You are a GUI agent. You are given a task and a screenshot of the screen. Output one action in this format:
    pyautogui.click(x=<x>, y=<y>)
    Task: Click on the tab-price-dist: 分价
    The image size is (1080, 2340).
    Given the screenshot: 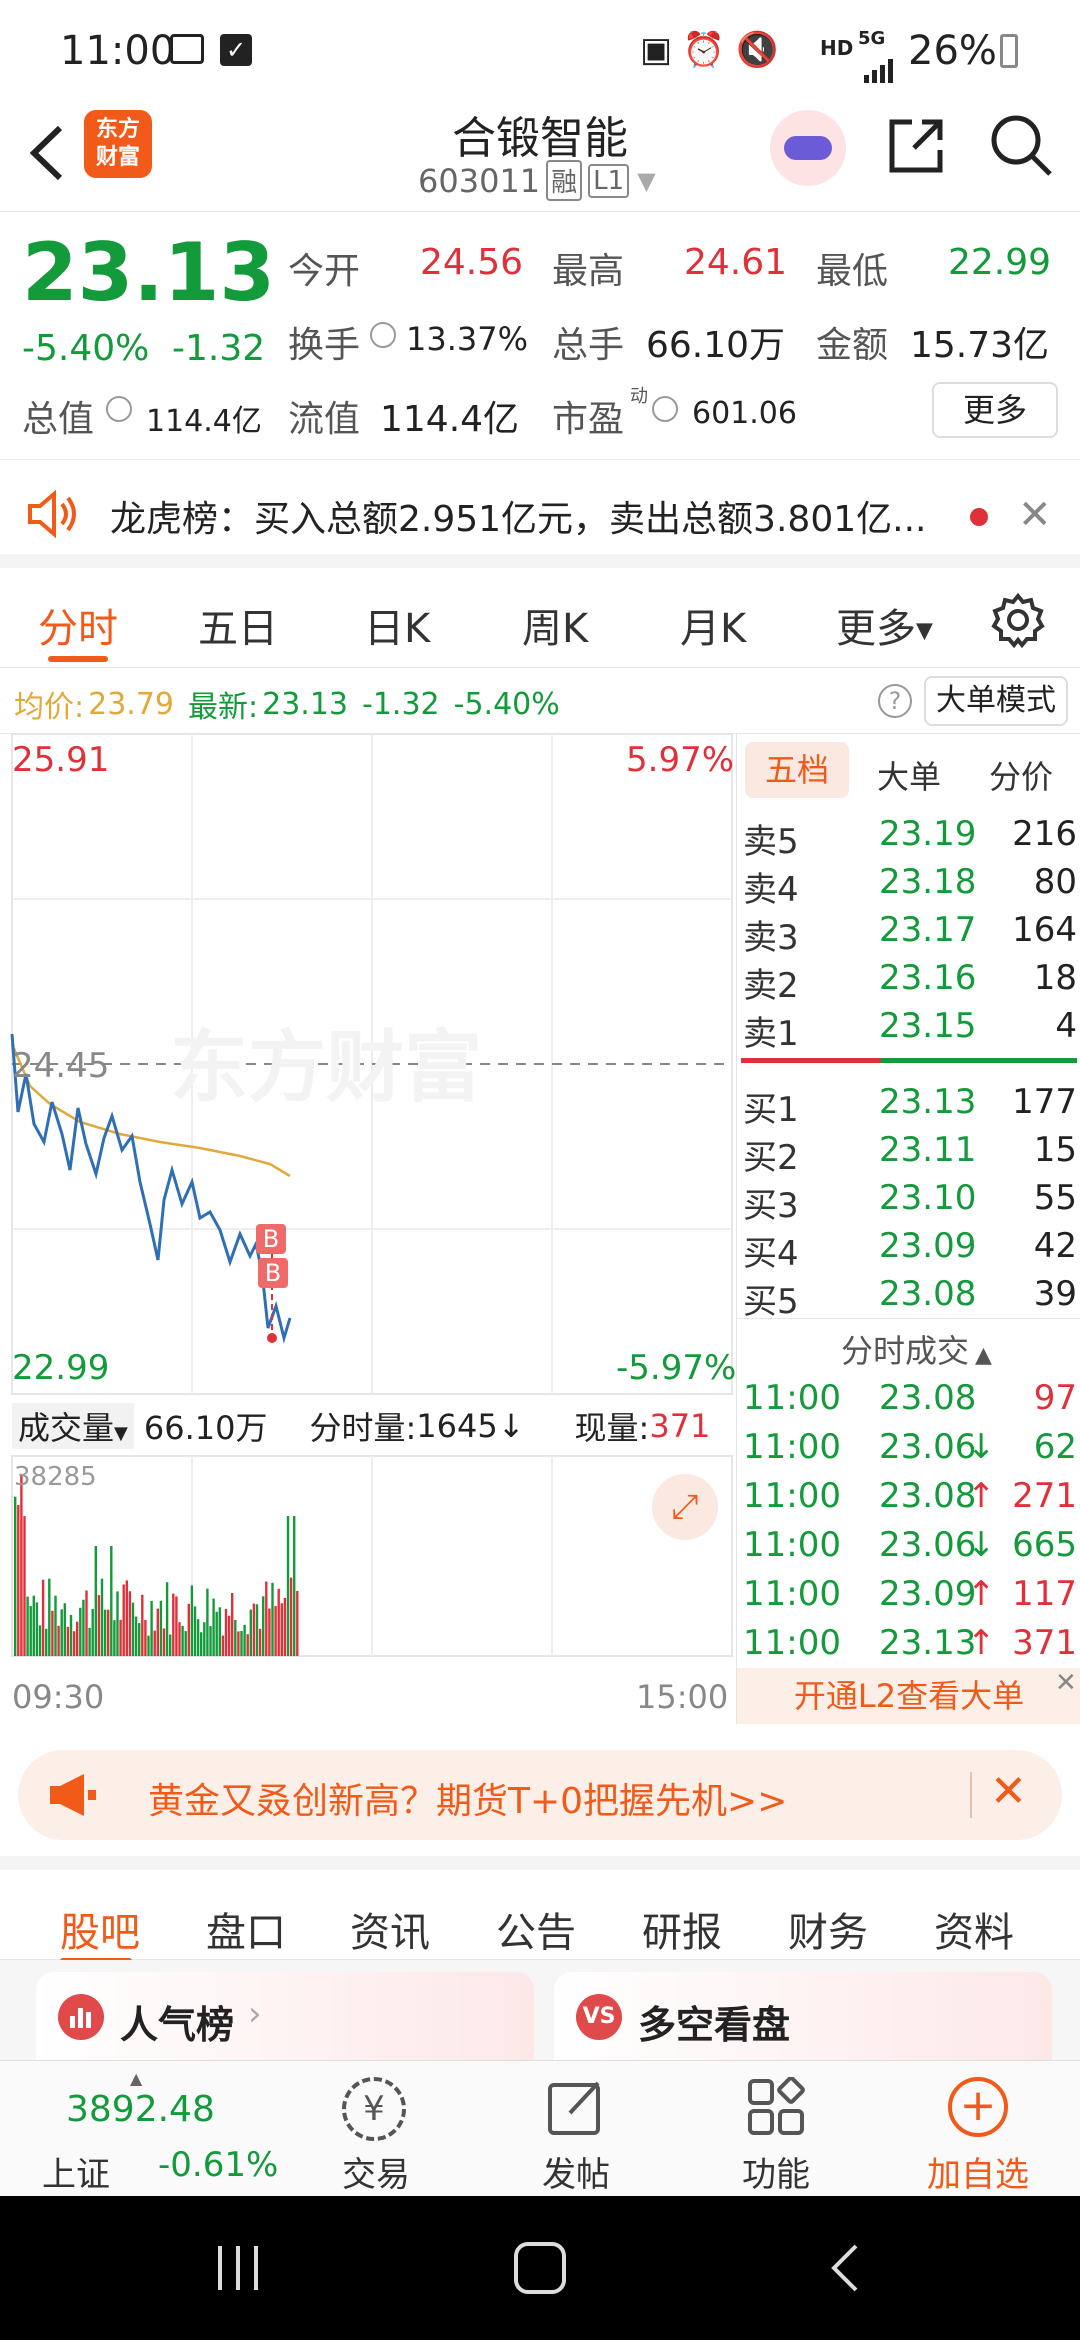 What is the action you would take?
    pyautogui.click(x=1021, y=775)
    